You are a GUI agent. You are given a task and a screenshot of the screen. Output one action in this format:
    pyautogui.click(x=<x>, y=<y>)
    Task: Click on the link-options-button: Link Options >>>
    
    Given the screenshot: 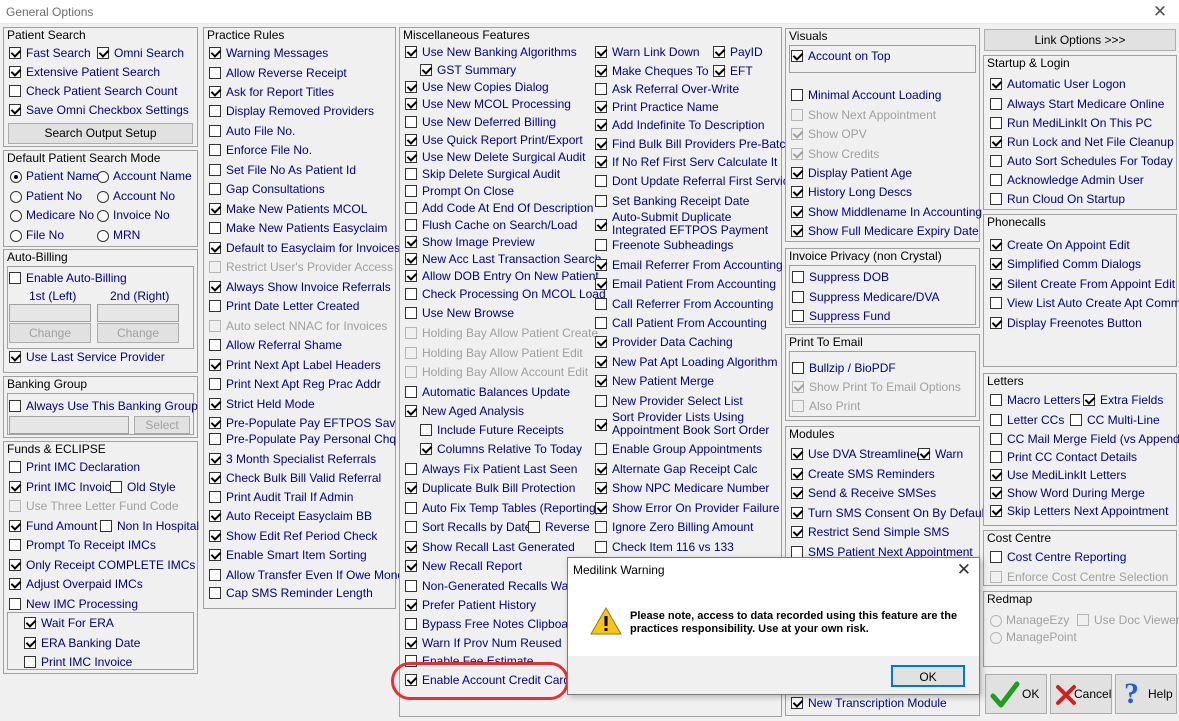 What is the action you would take?
    pyautogui.click(x=1080, y=40)
    